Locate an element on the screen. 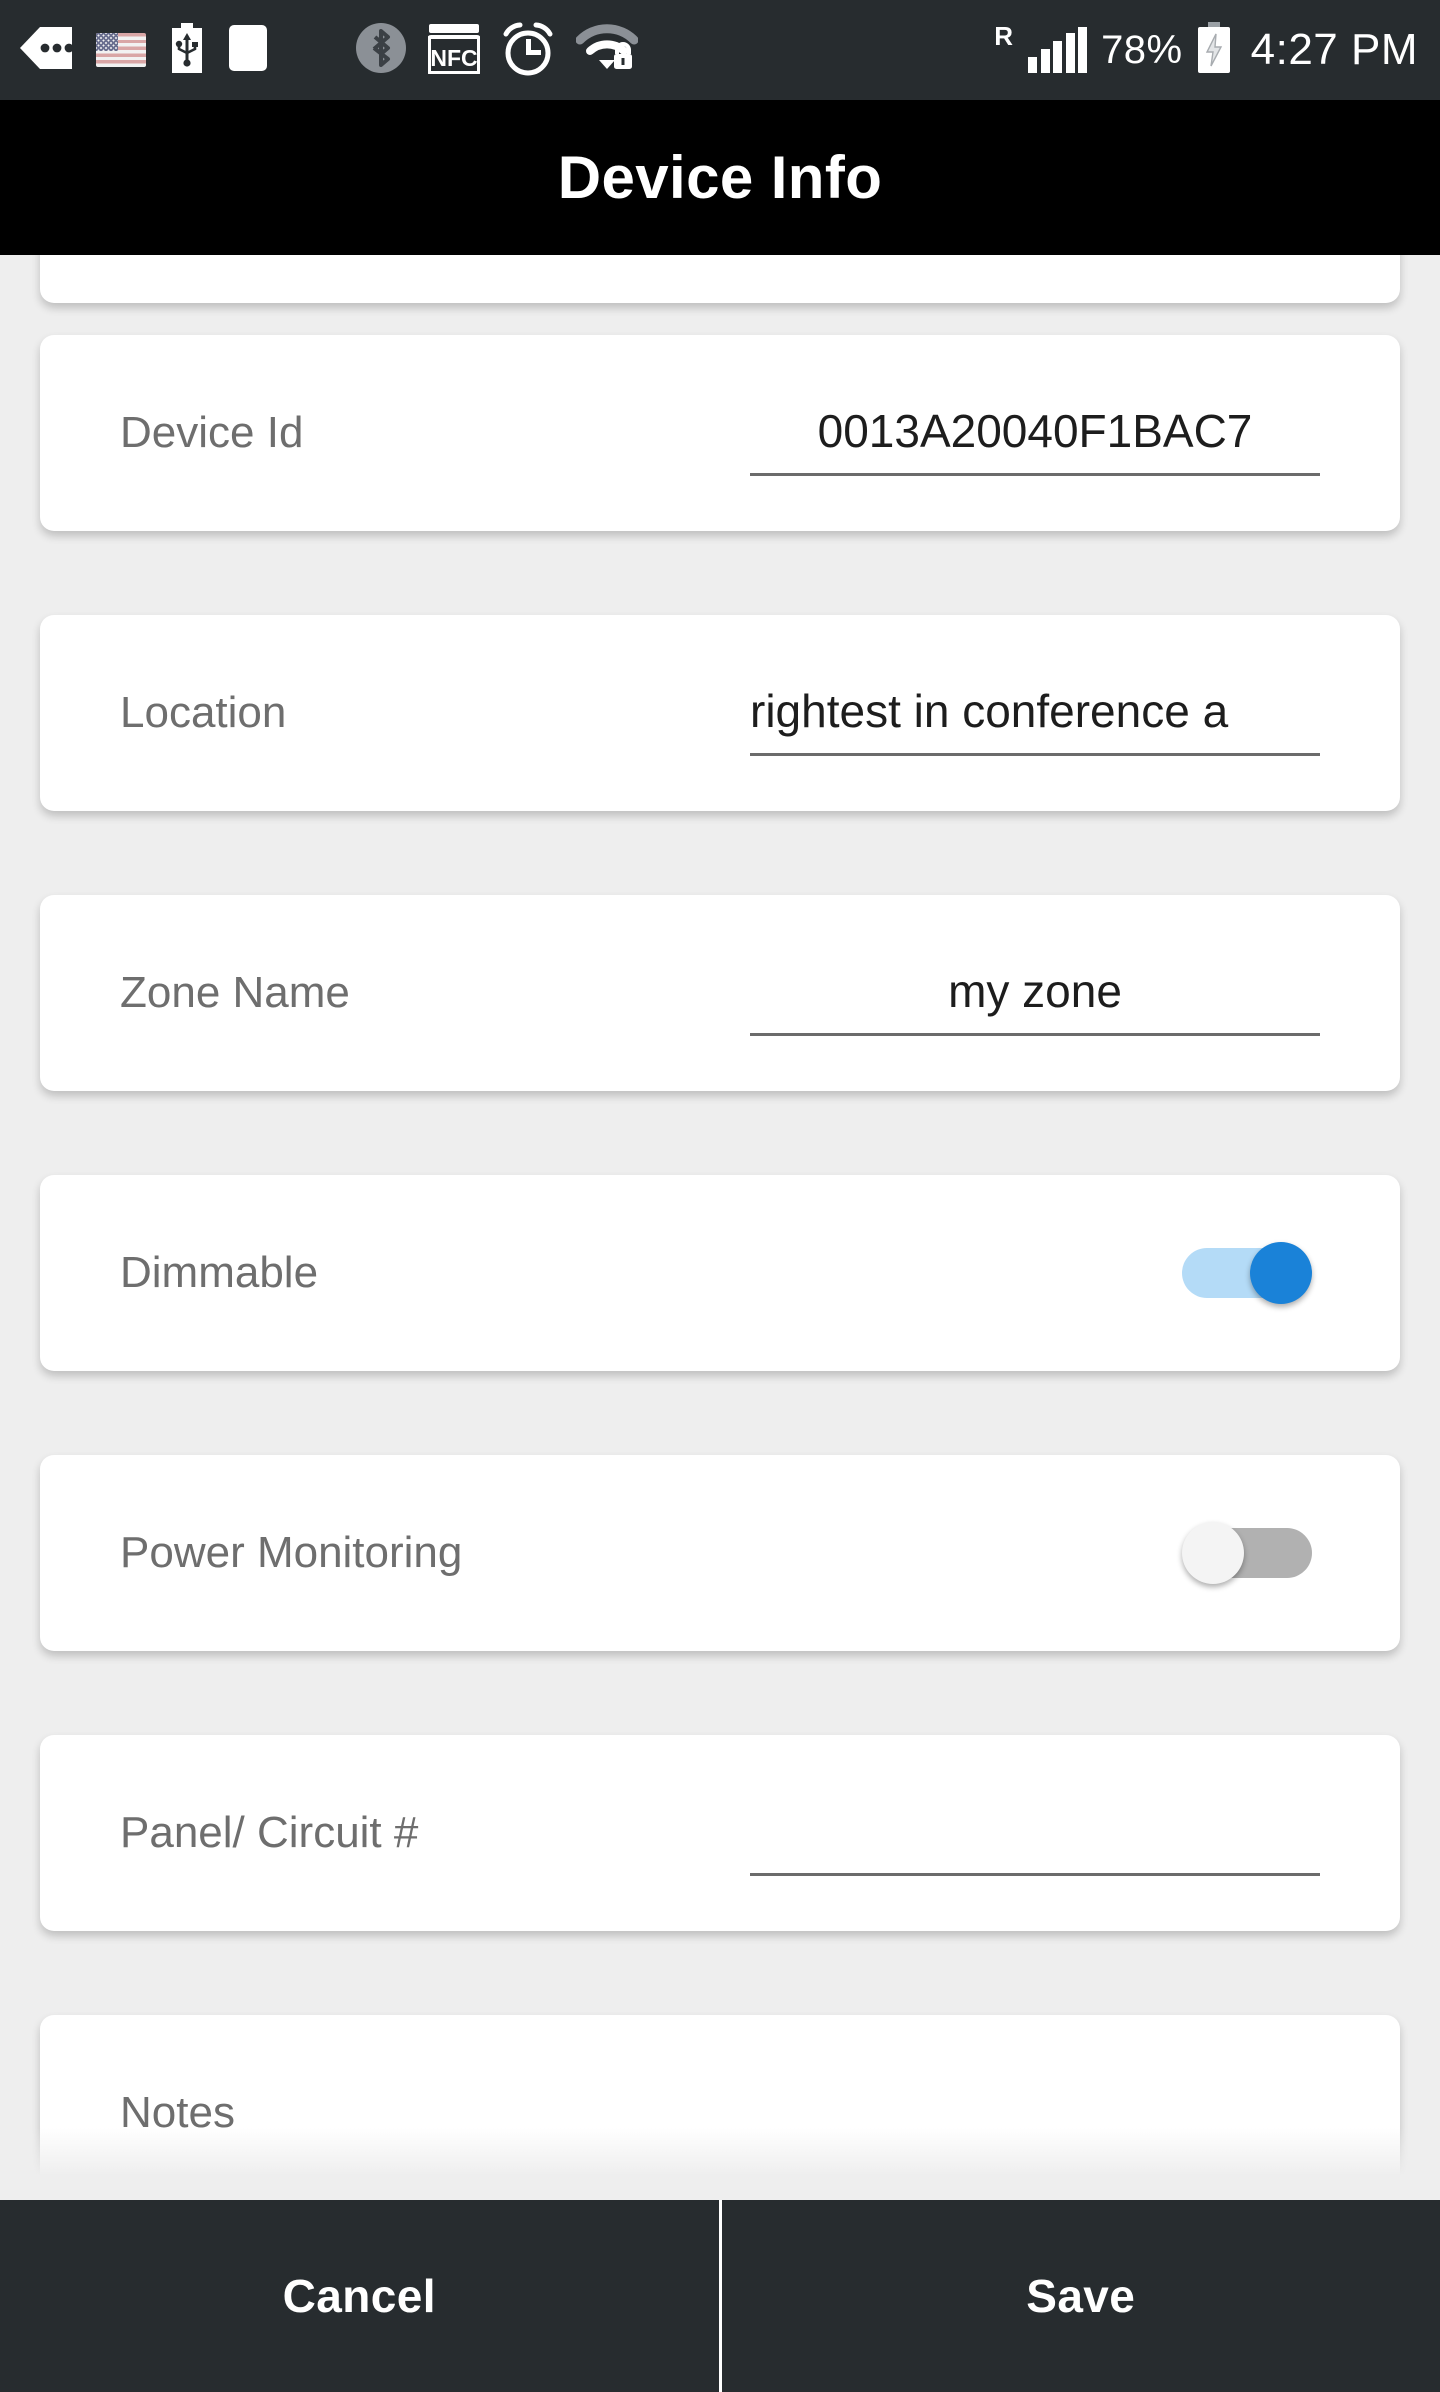 The height and width of the screenshot is (2392, 1440). clock-label: 4:27 PM is located at coordinates (1334, 49).